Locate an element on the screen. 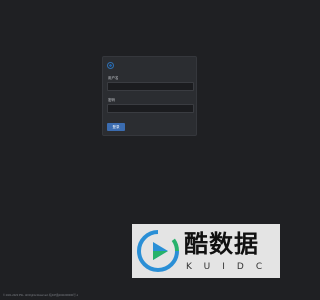 This screenshot has width=320, height=300. username-input is located at coordinates (150, 86).